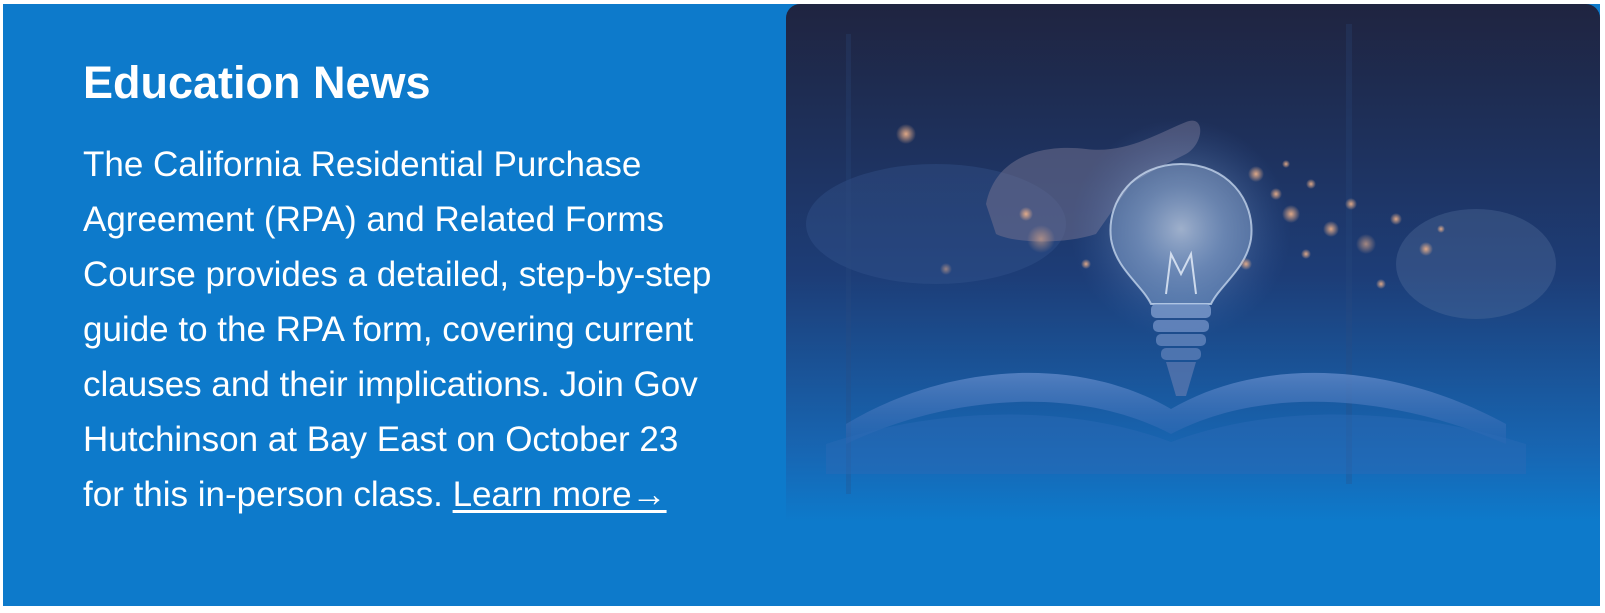 This screenshot has width=1605, height=613. Describe the element at coordinates (257, 82) in the screenshot. I see `section-title: Education News` at that location.